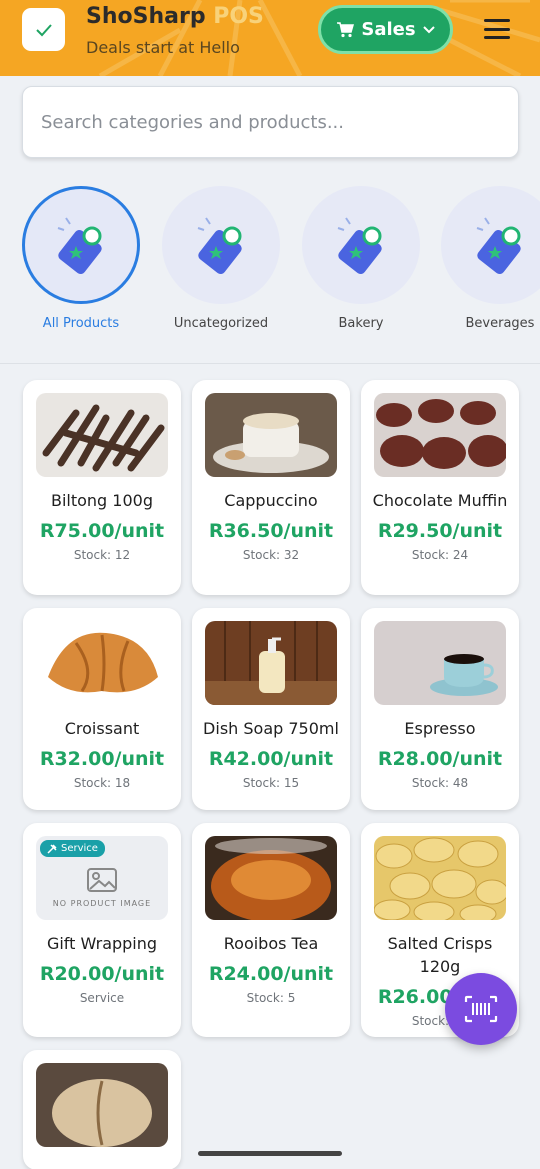 The width and height of the screenshot is (540, 1169). Describe the element at coordinates (271, 943) in the screenshot. I see `product-name: Rooibos Tea` at that location.